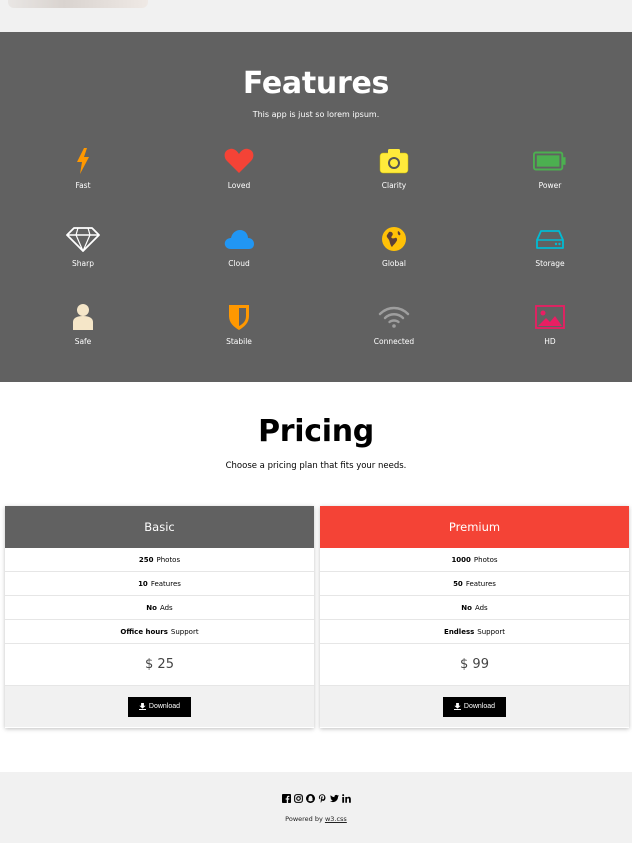 This screenshot has width=632, height=843. I want to click on features-subtitle: This app is just so lorem ipsum., so click(316, 114).